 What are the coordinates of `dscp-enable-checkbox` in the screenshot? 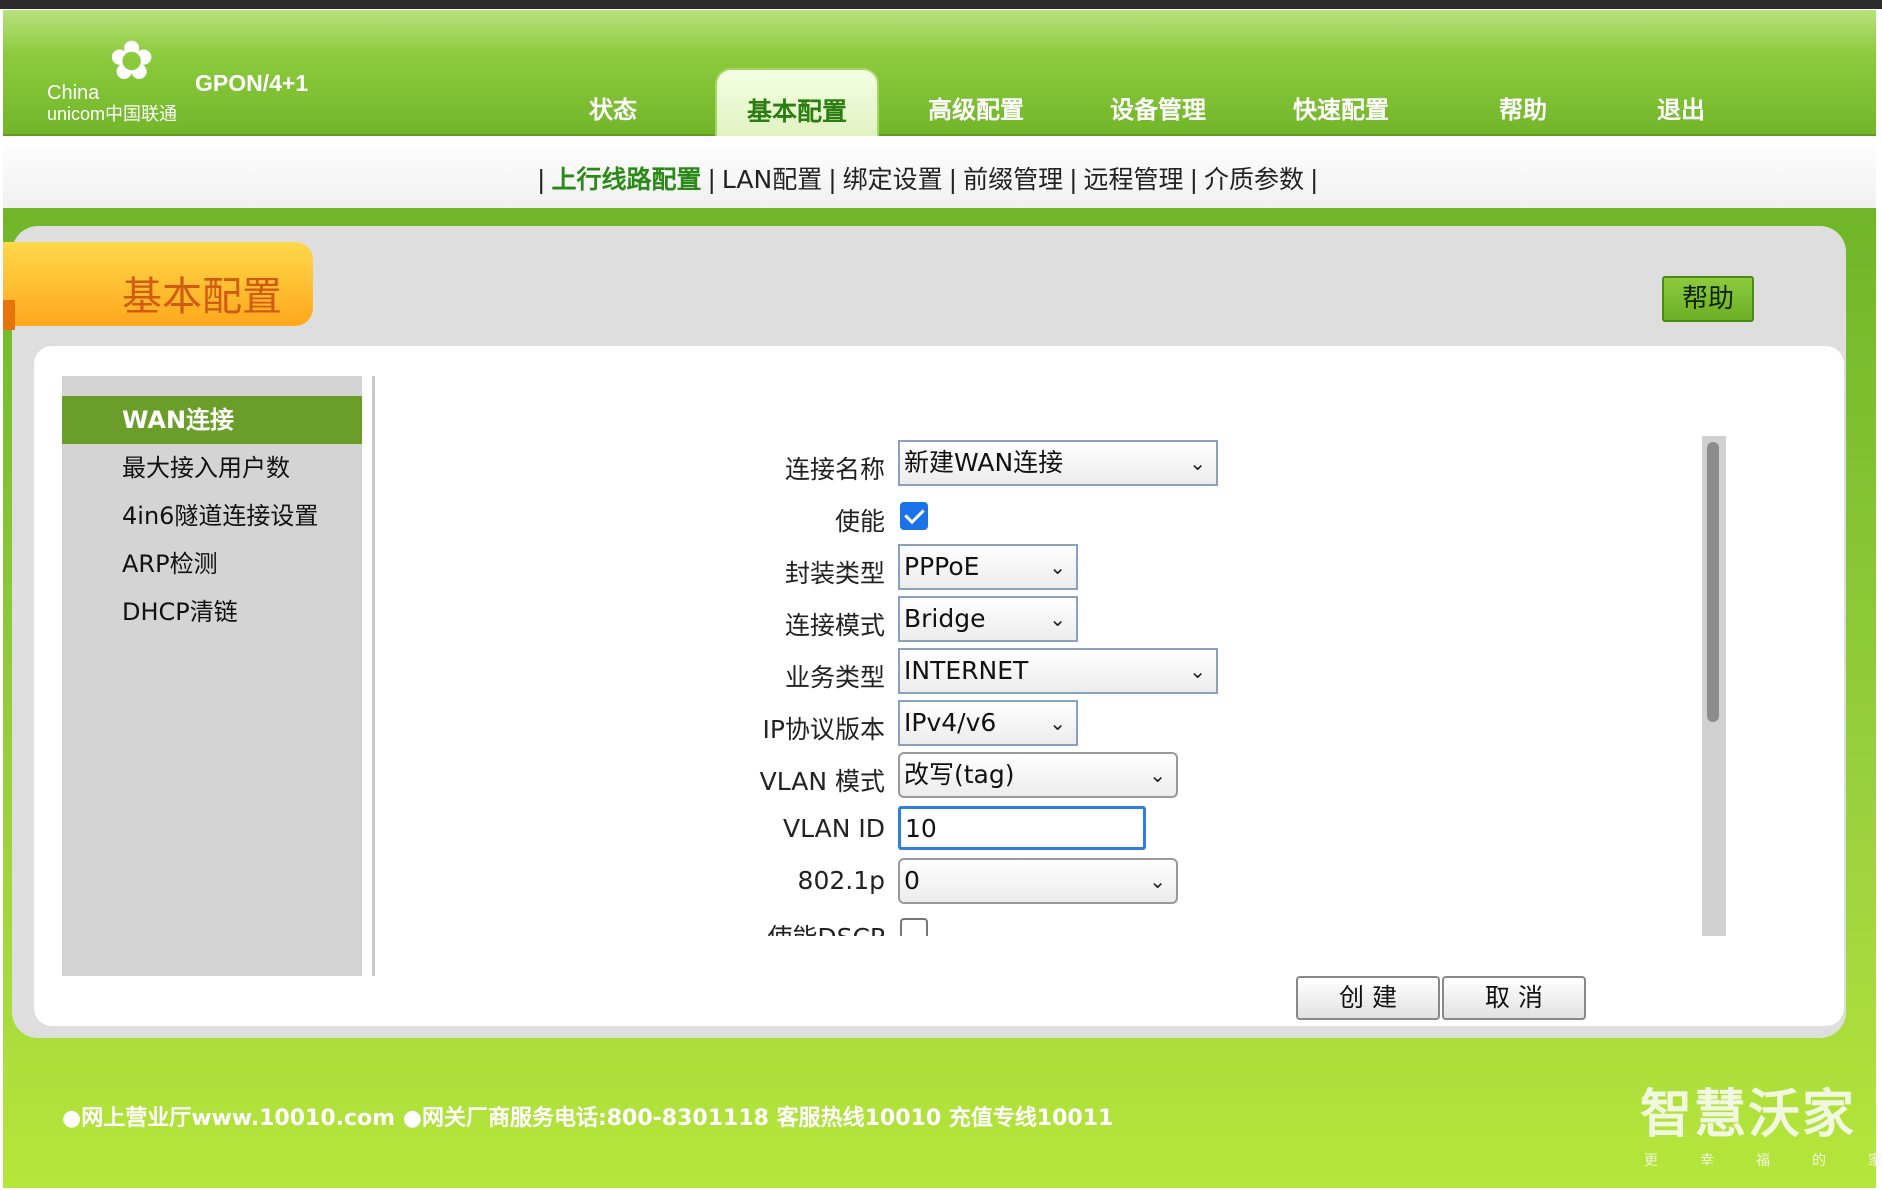 It's located at (914, 927).